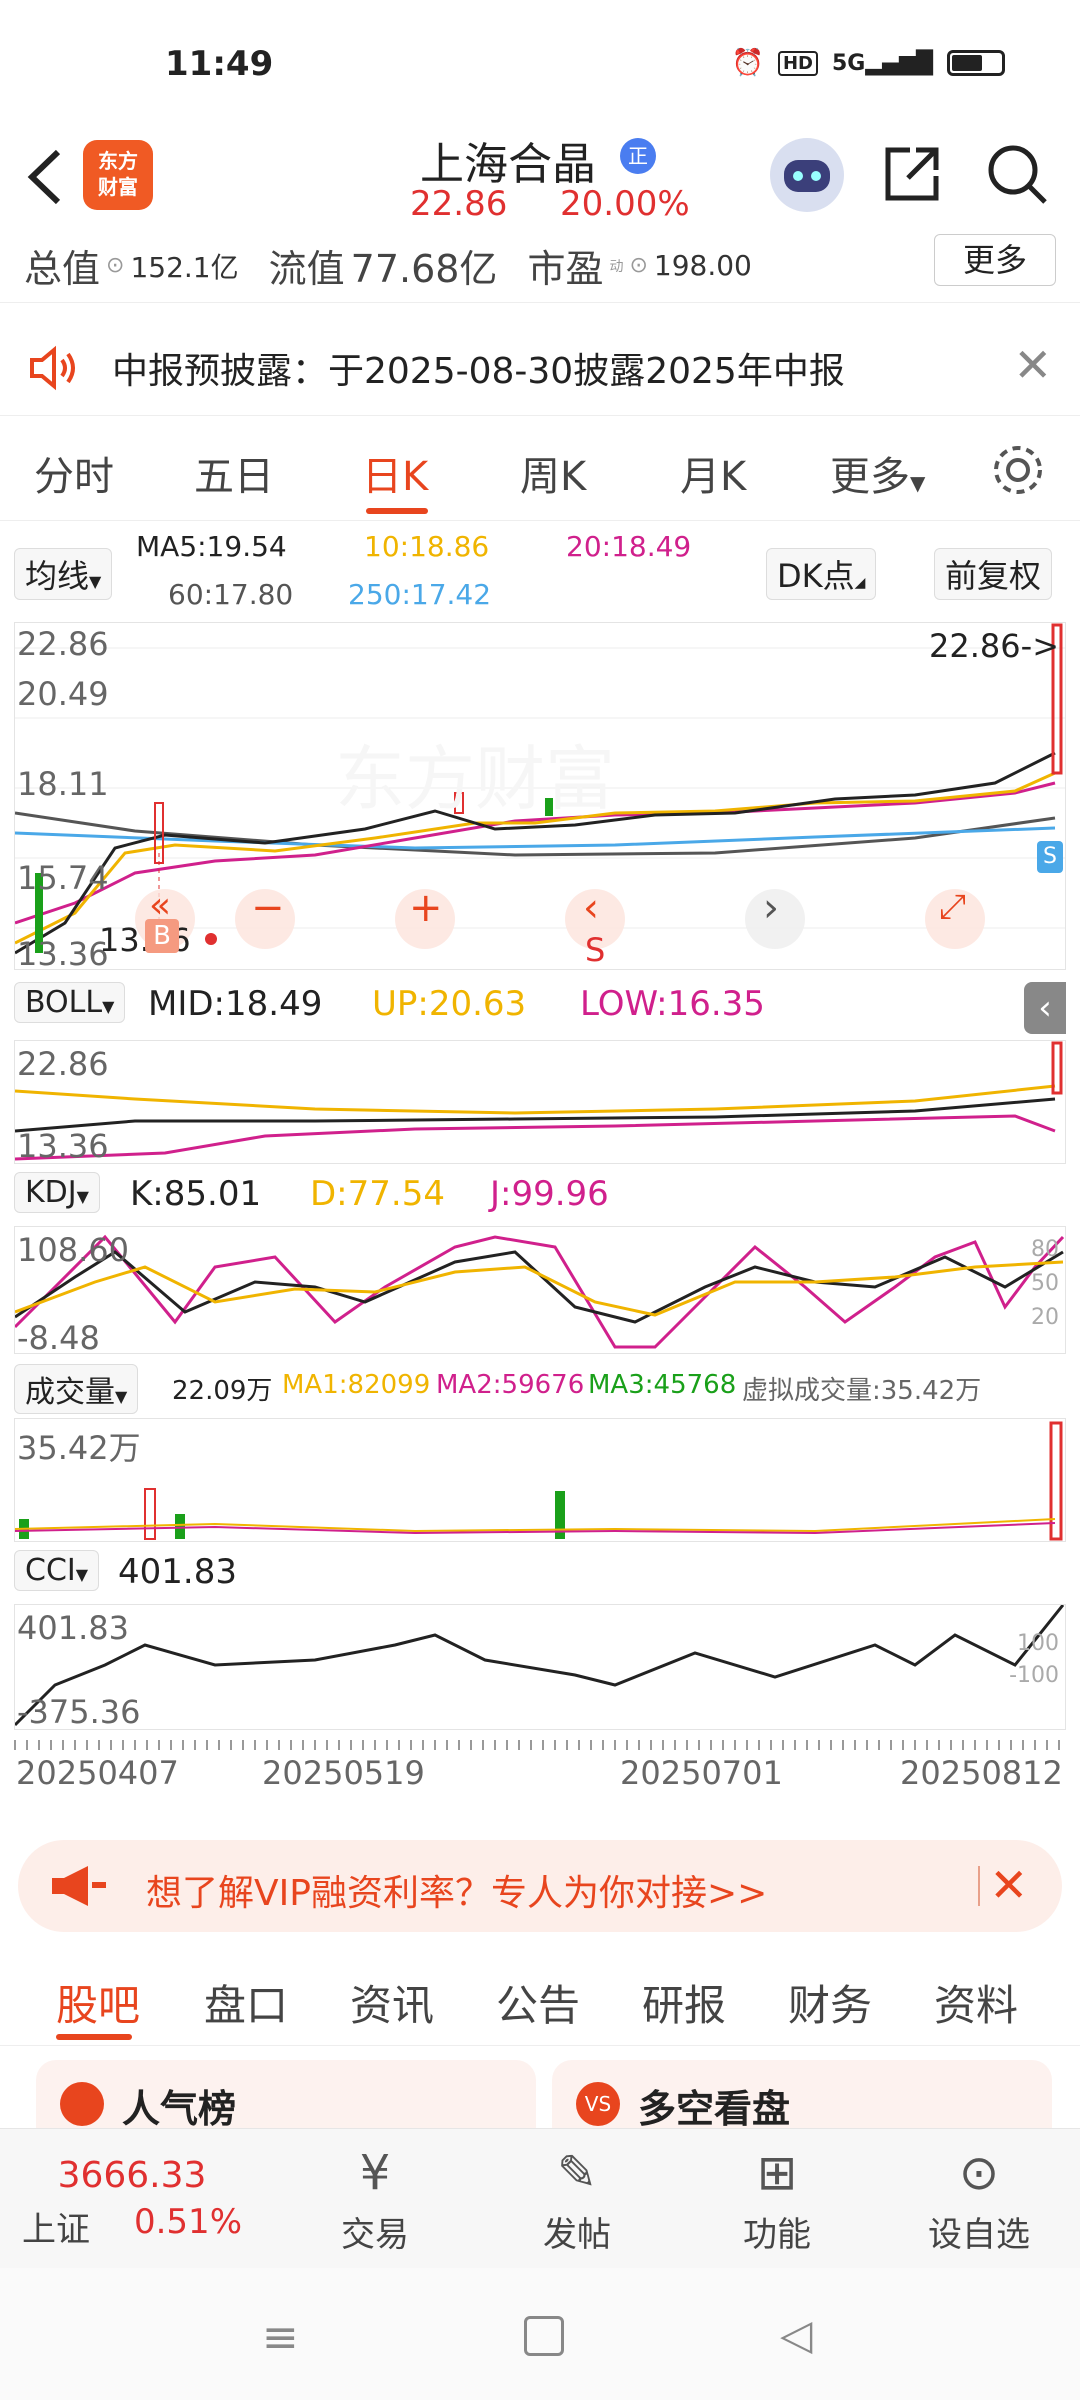  What do you see at coordinates (684, 2002) in the screenshot?
I see `tab-research: 研报` at bounding box center [684, 2002].